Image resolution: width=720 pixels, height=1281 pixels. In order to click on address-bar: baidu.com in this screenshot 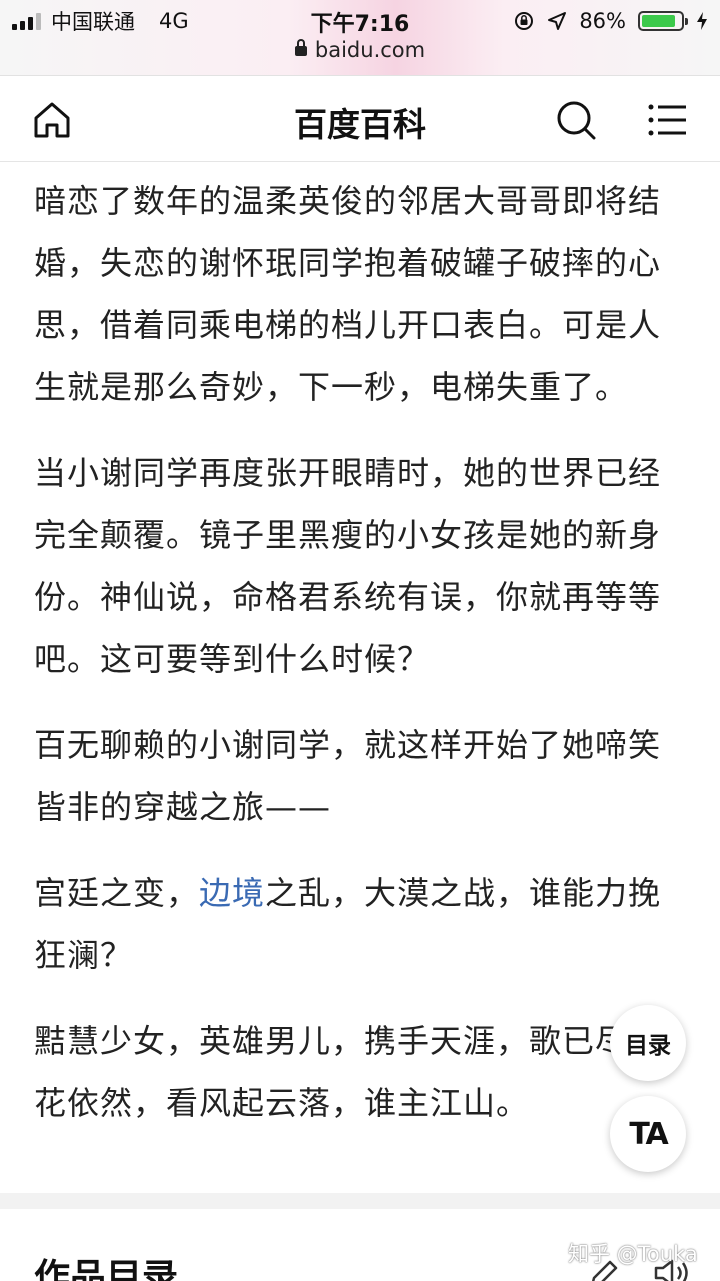, I will do `click(360, 50)`.